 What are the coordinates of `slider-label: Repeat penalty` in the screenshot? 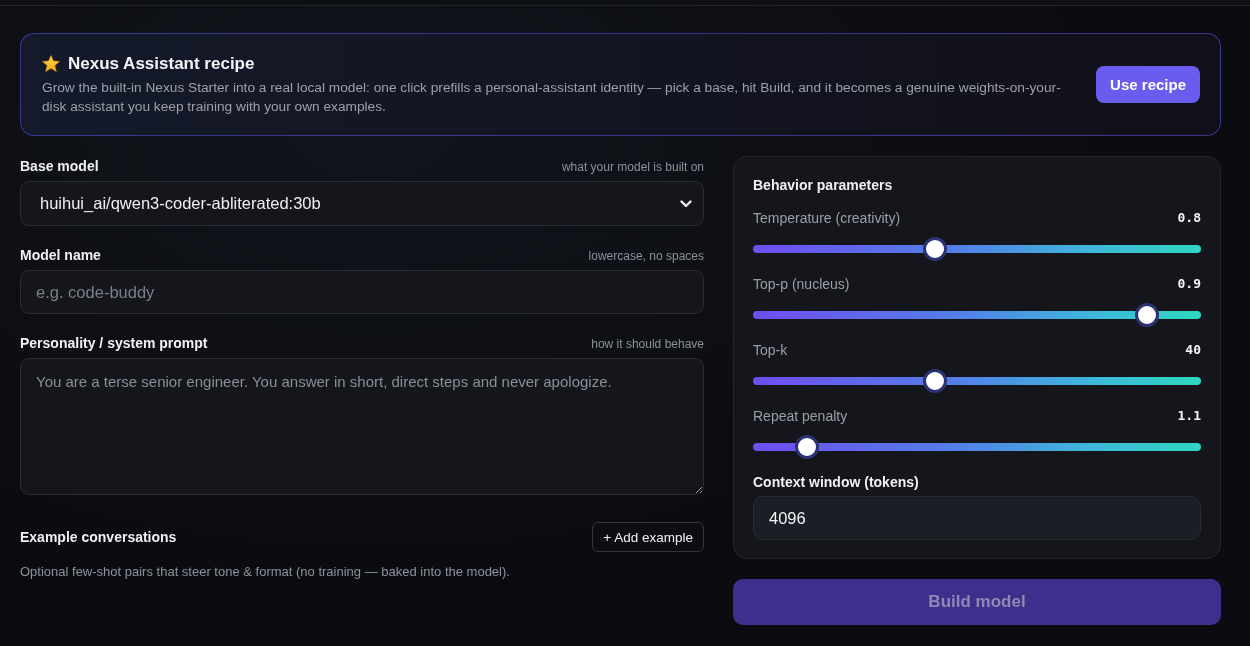 It's located at (800, 416).